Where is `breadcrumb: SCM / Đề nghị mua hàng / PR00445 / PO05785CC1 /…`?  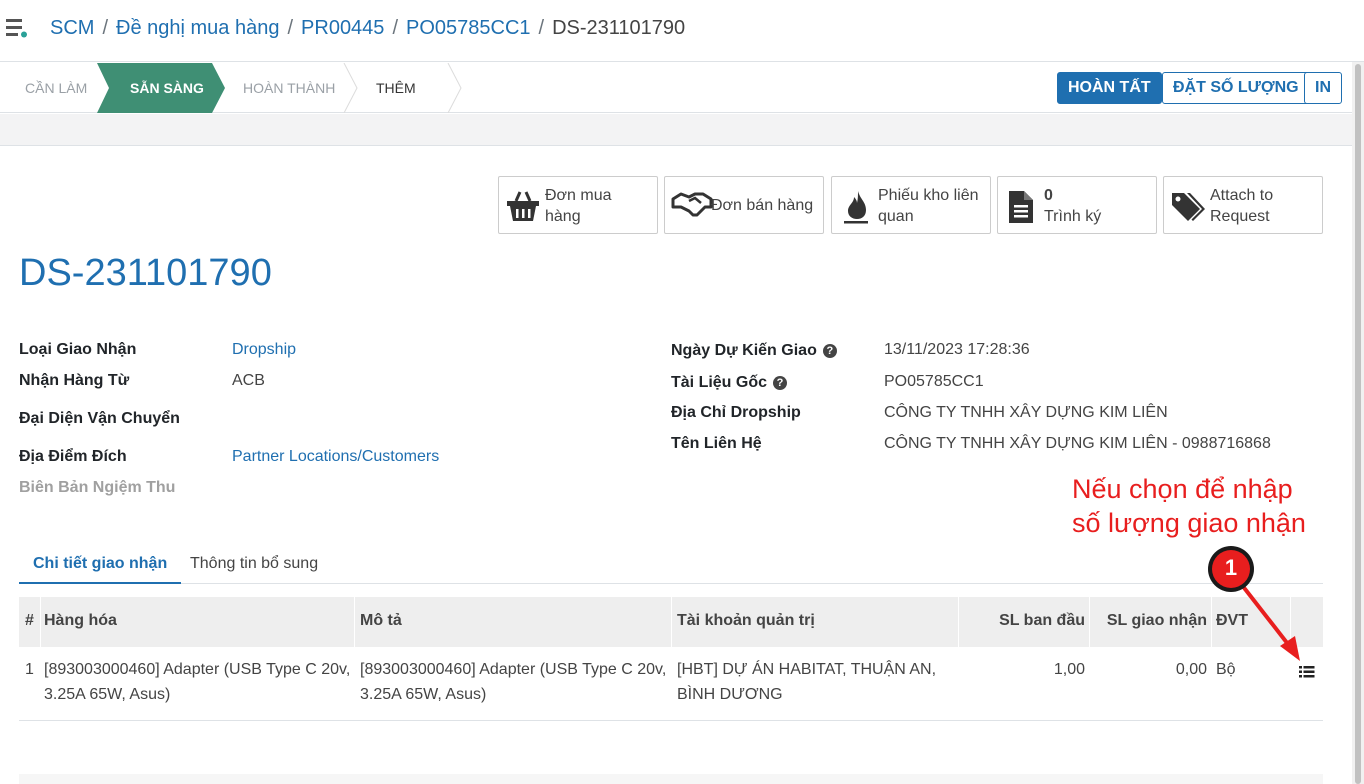
breadcrumb: SCM / Đề nghị mua hàng / PR00445 / PO05785CC1 /… is located at coordinates (367, 28).